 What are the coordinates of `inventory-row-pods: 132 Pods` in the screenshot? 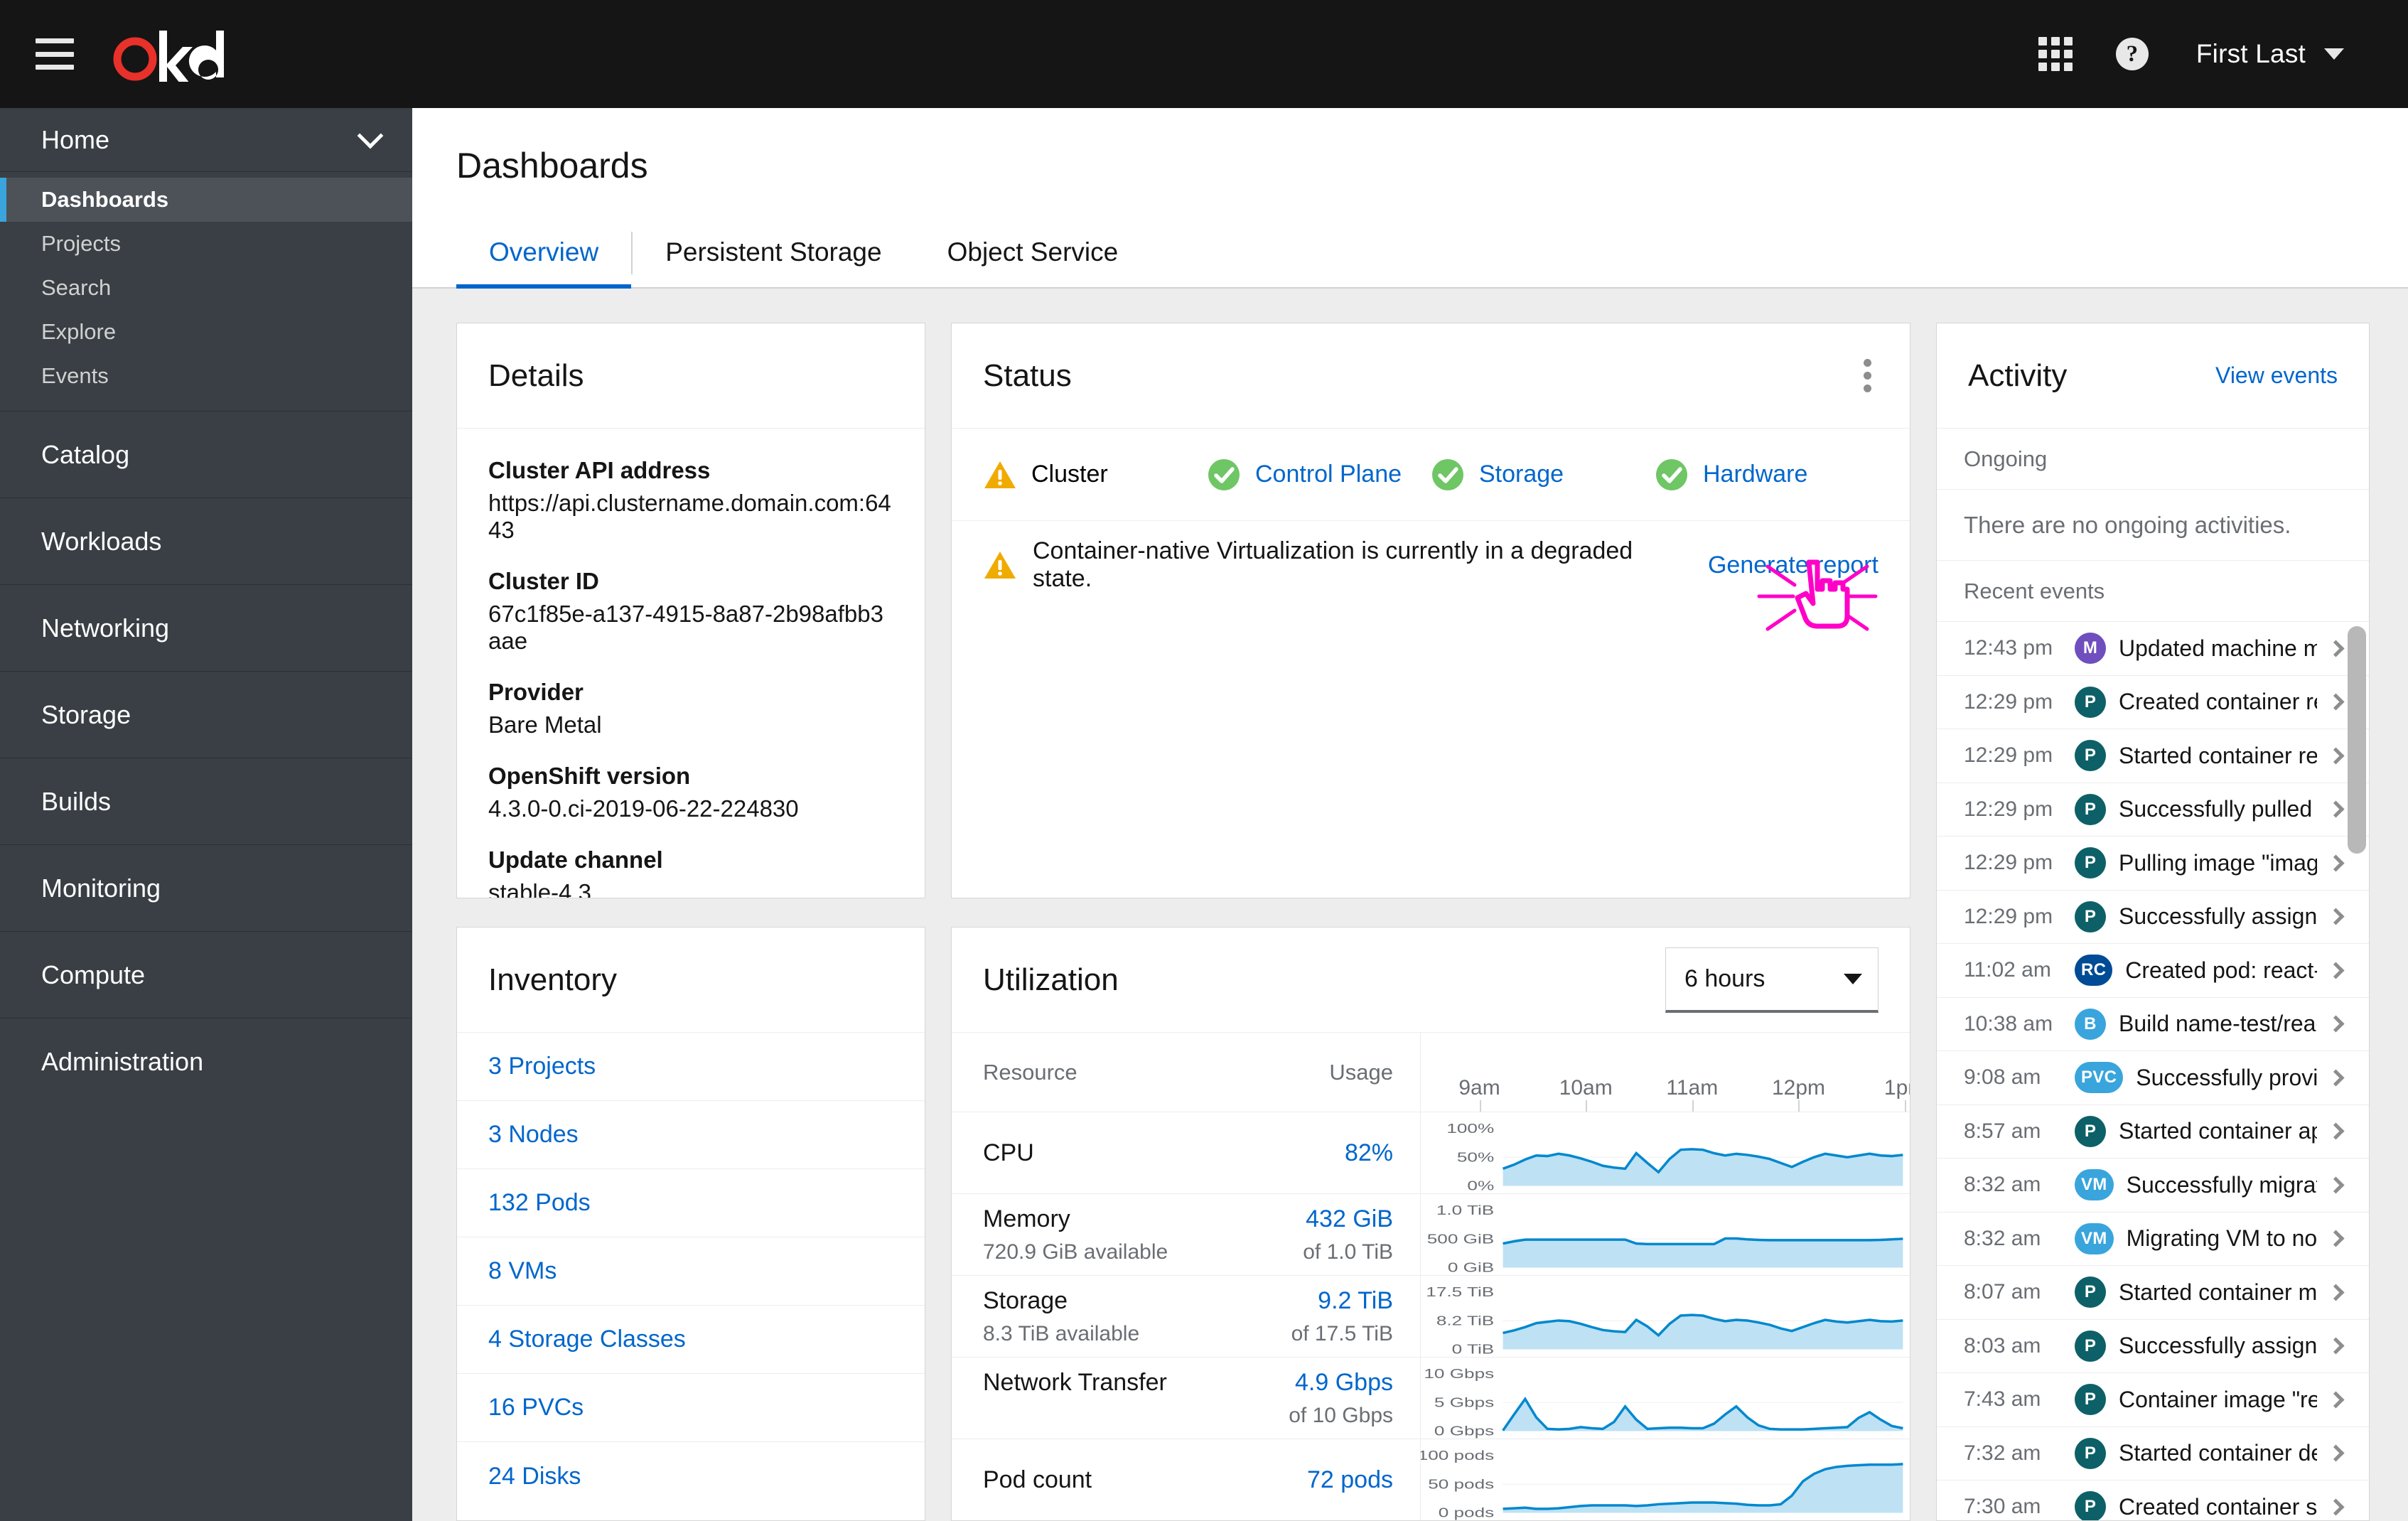 It's located at (691, 1203).